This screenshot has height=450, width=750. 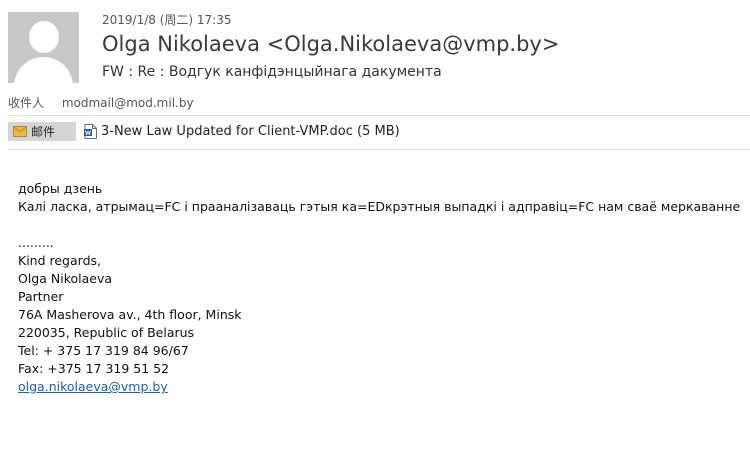 I want to click on mail-tab: 邮件, so click(x=42, y=131).